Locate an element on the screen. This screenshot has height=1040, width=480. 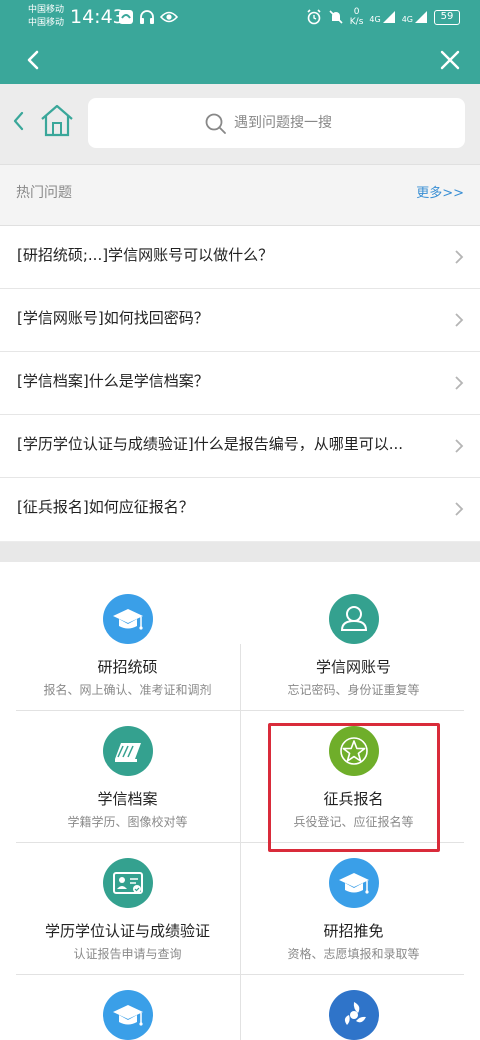
net-speed-unit: K/s is located at coordinates (356, 22).